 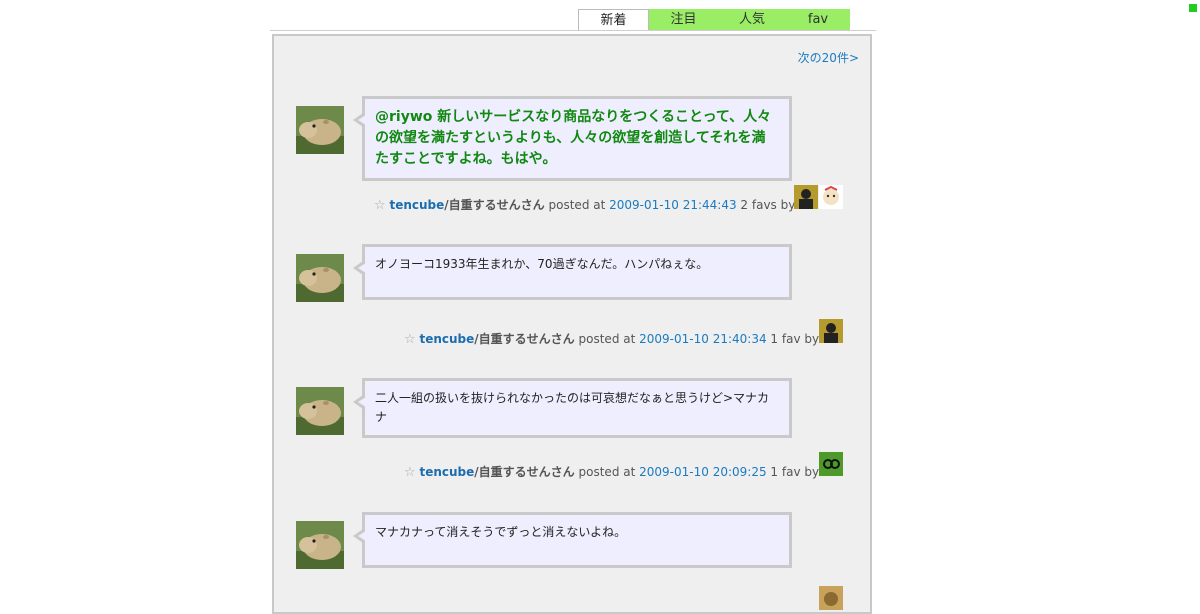 What do you see at coordinates (403, 117) in the screenshot?
I see `mention-link: @riywo` at bounding box center [403, 117].